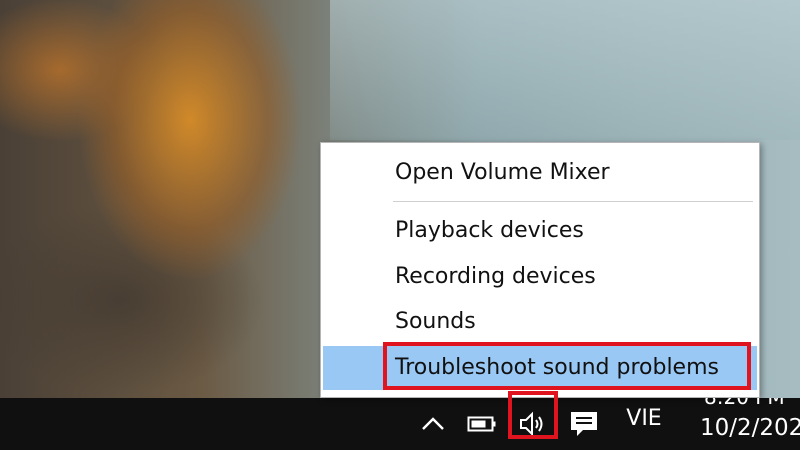 The width and height of the screenshot is (800, 450). I want to click on menu-item-open-volume-mixer: Open Volume Mixer, so click(540, 173).